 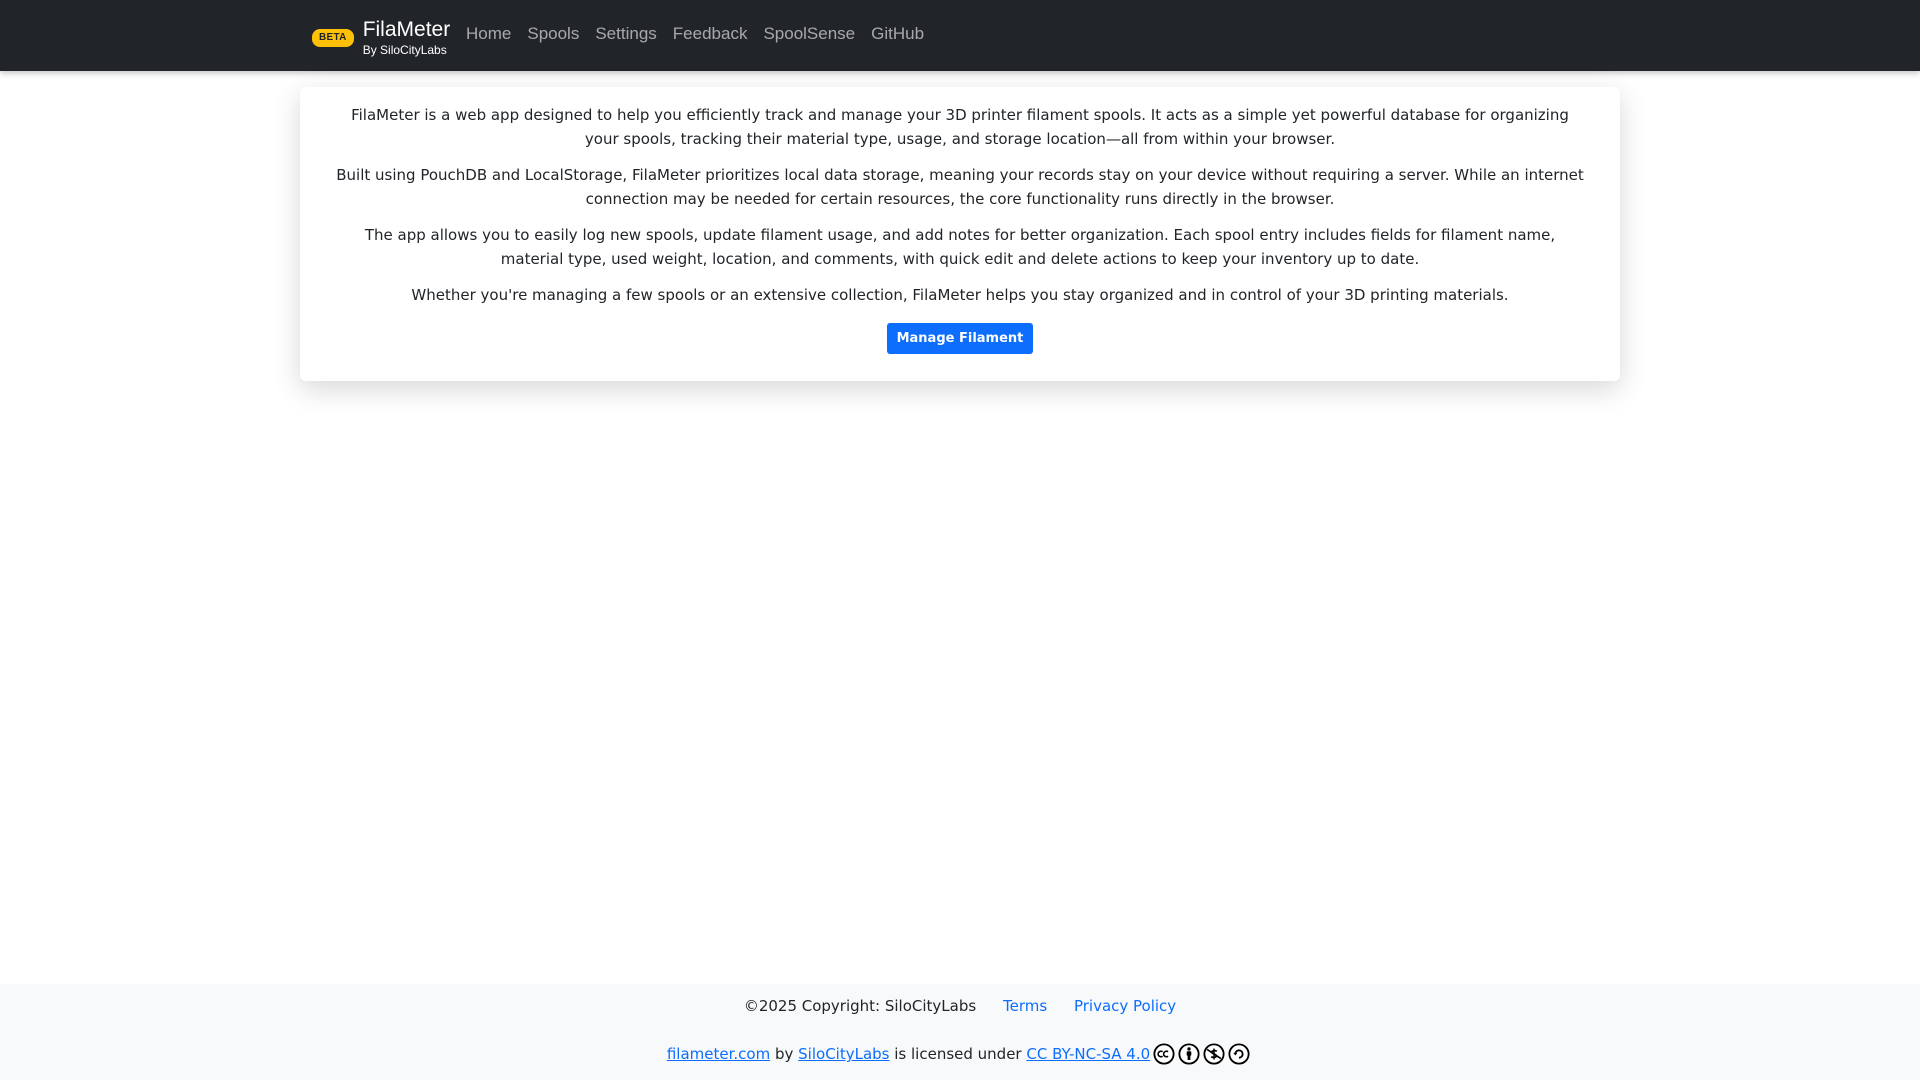 I want to click on by-icon, so click(x=1189, y=1054).